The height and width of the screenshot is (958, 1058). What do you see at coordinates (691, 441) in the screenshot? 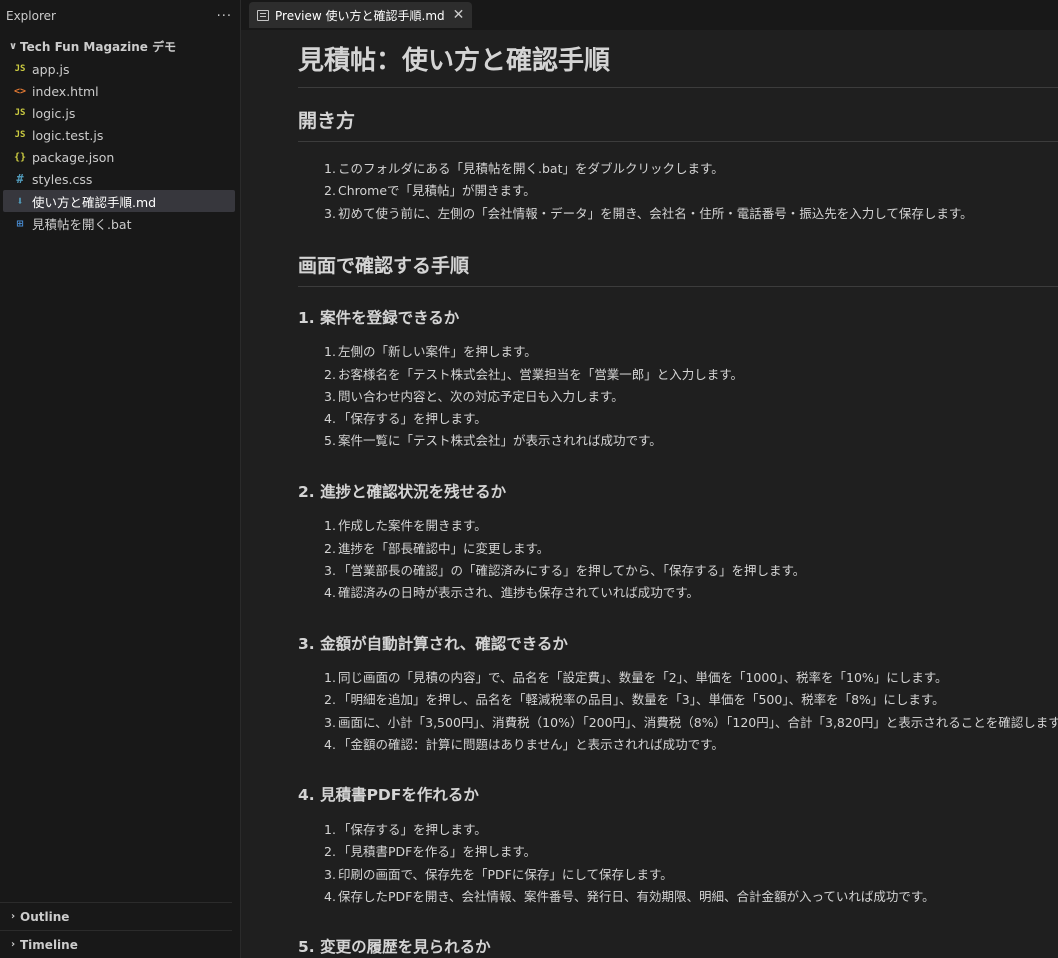
I see `list-item: 5. 案件一覧に「テスト株式会社」が表示されれば成功です。` at bounding box center [691, 441].